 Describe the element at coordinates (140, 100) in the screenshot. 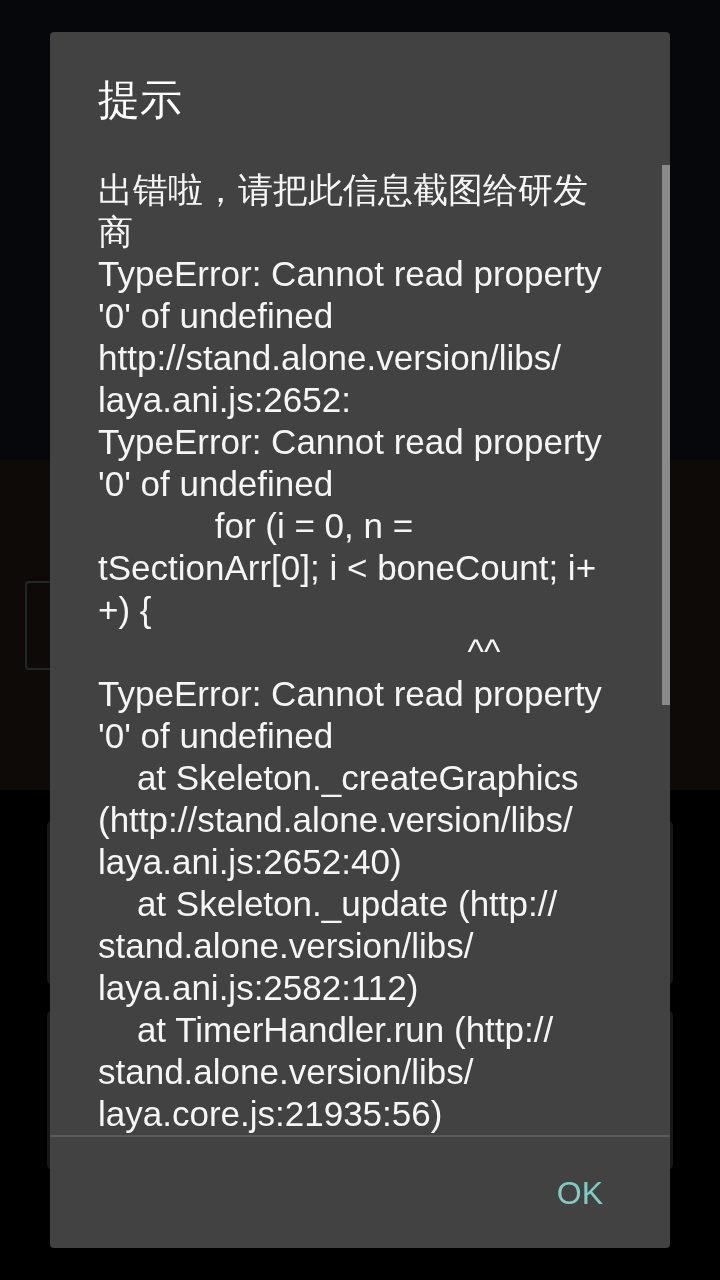

I see `dialog-title: 提示` at that location.